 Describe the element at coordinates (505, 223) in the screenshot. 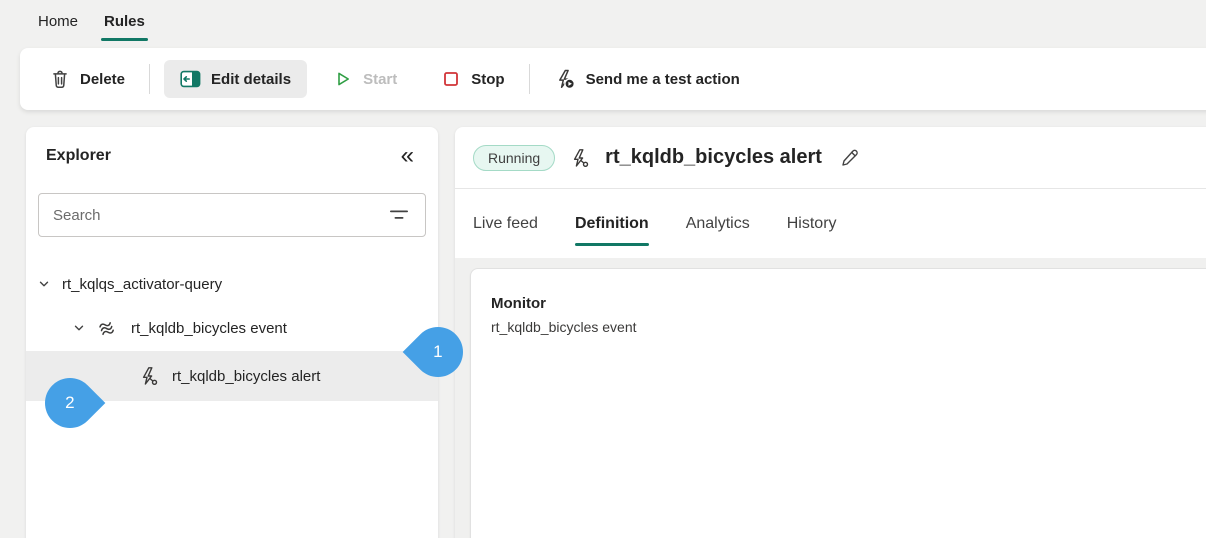

I see `tab-live-feed: Live feed` at that location.